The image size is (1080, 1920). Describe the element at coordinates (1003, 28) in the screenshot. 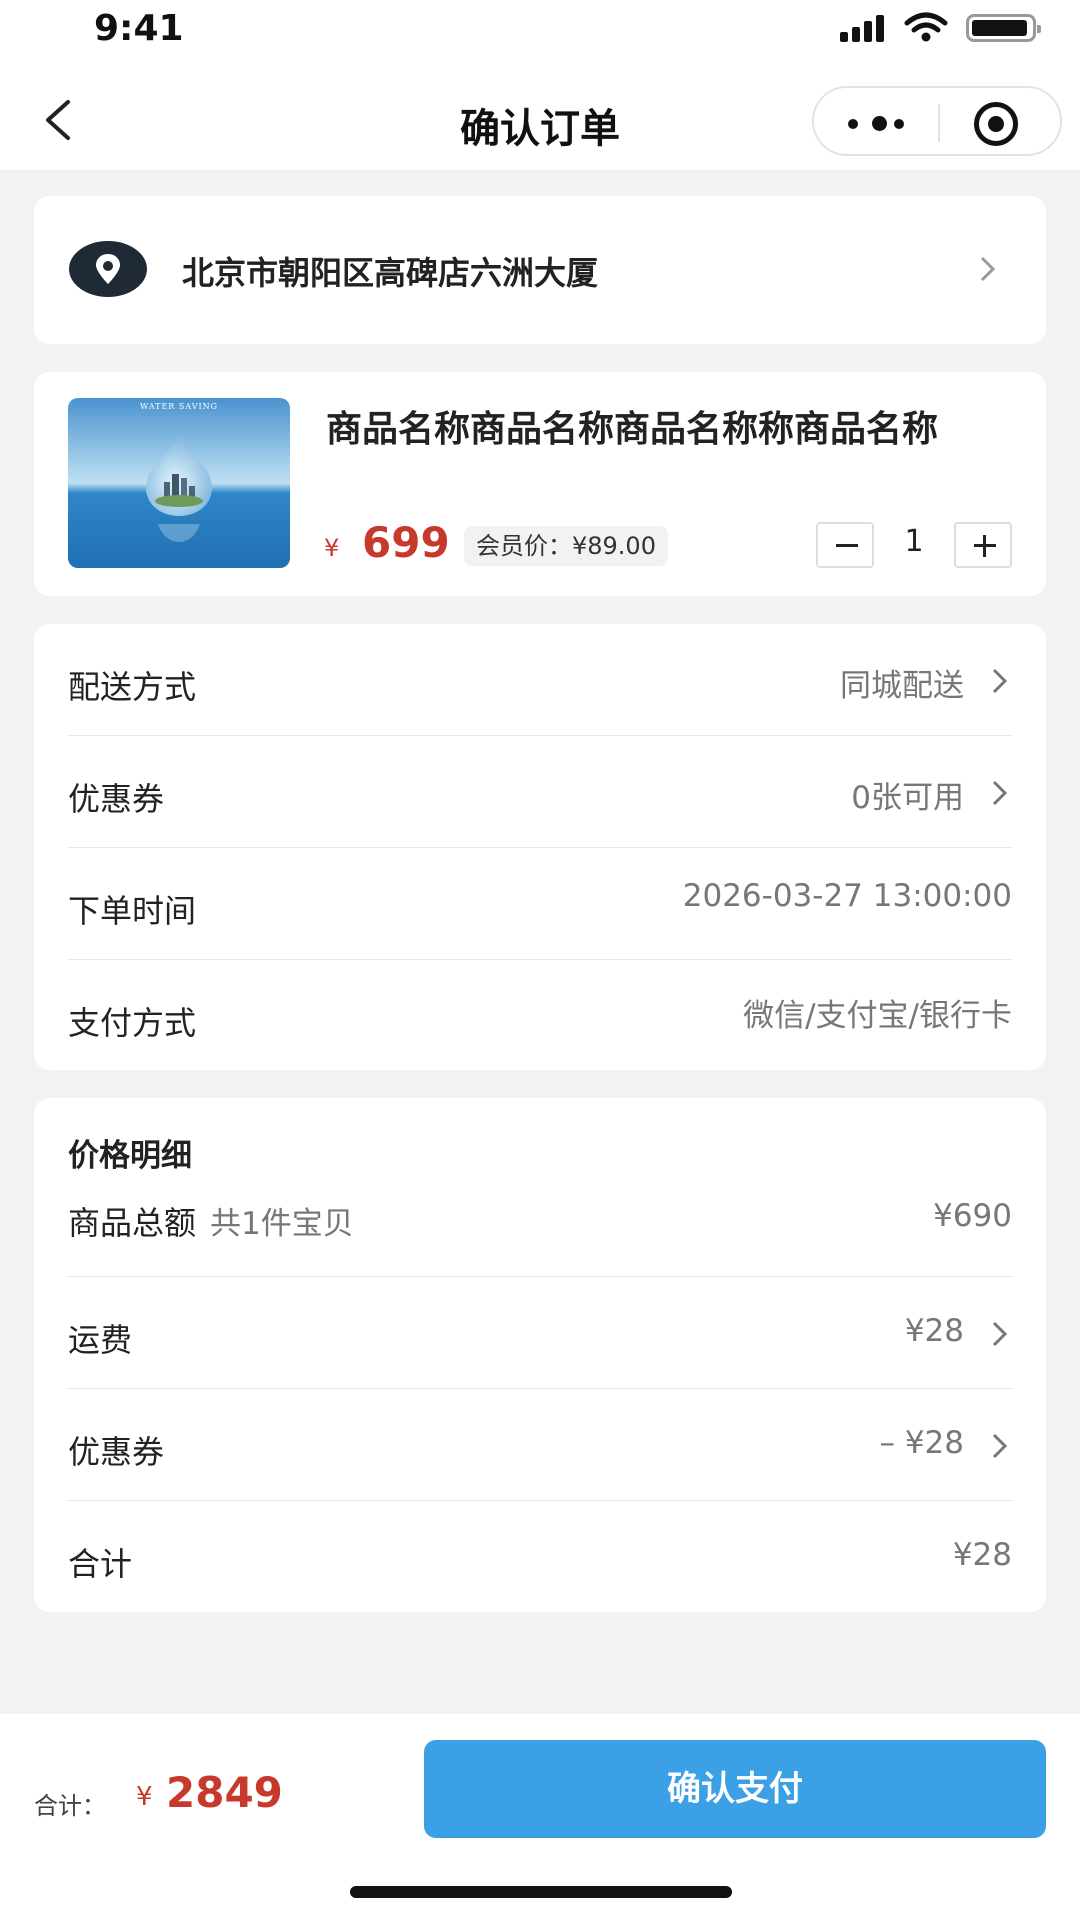

I see `battery-icon` at that location.